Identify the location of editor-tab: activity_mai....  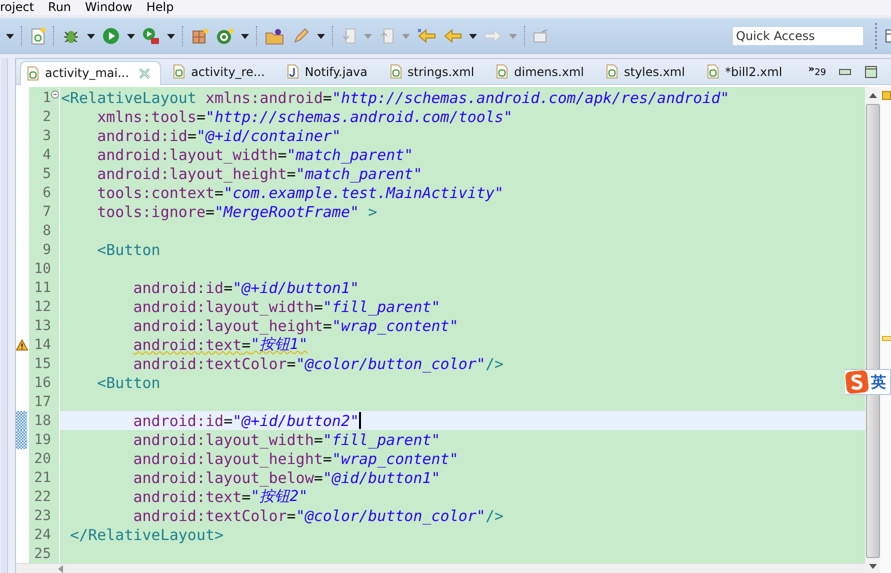
(91, 72).